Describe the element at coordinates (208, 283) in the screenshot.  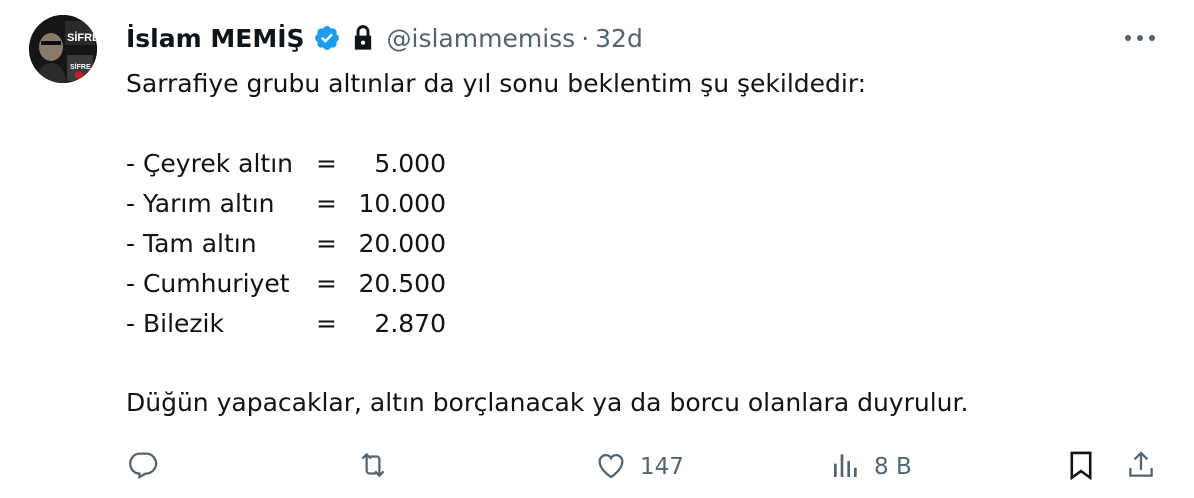
I see `item-label: - Cumhuriyet` at that location.